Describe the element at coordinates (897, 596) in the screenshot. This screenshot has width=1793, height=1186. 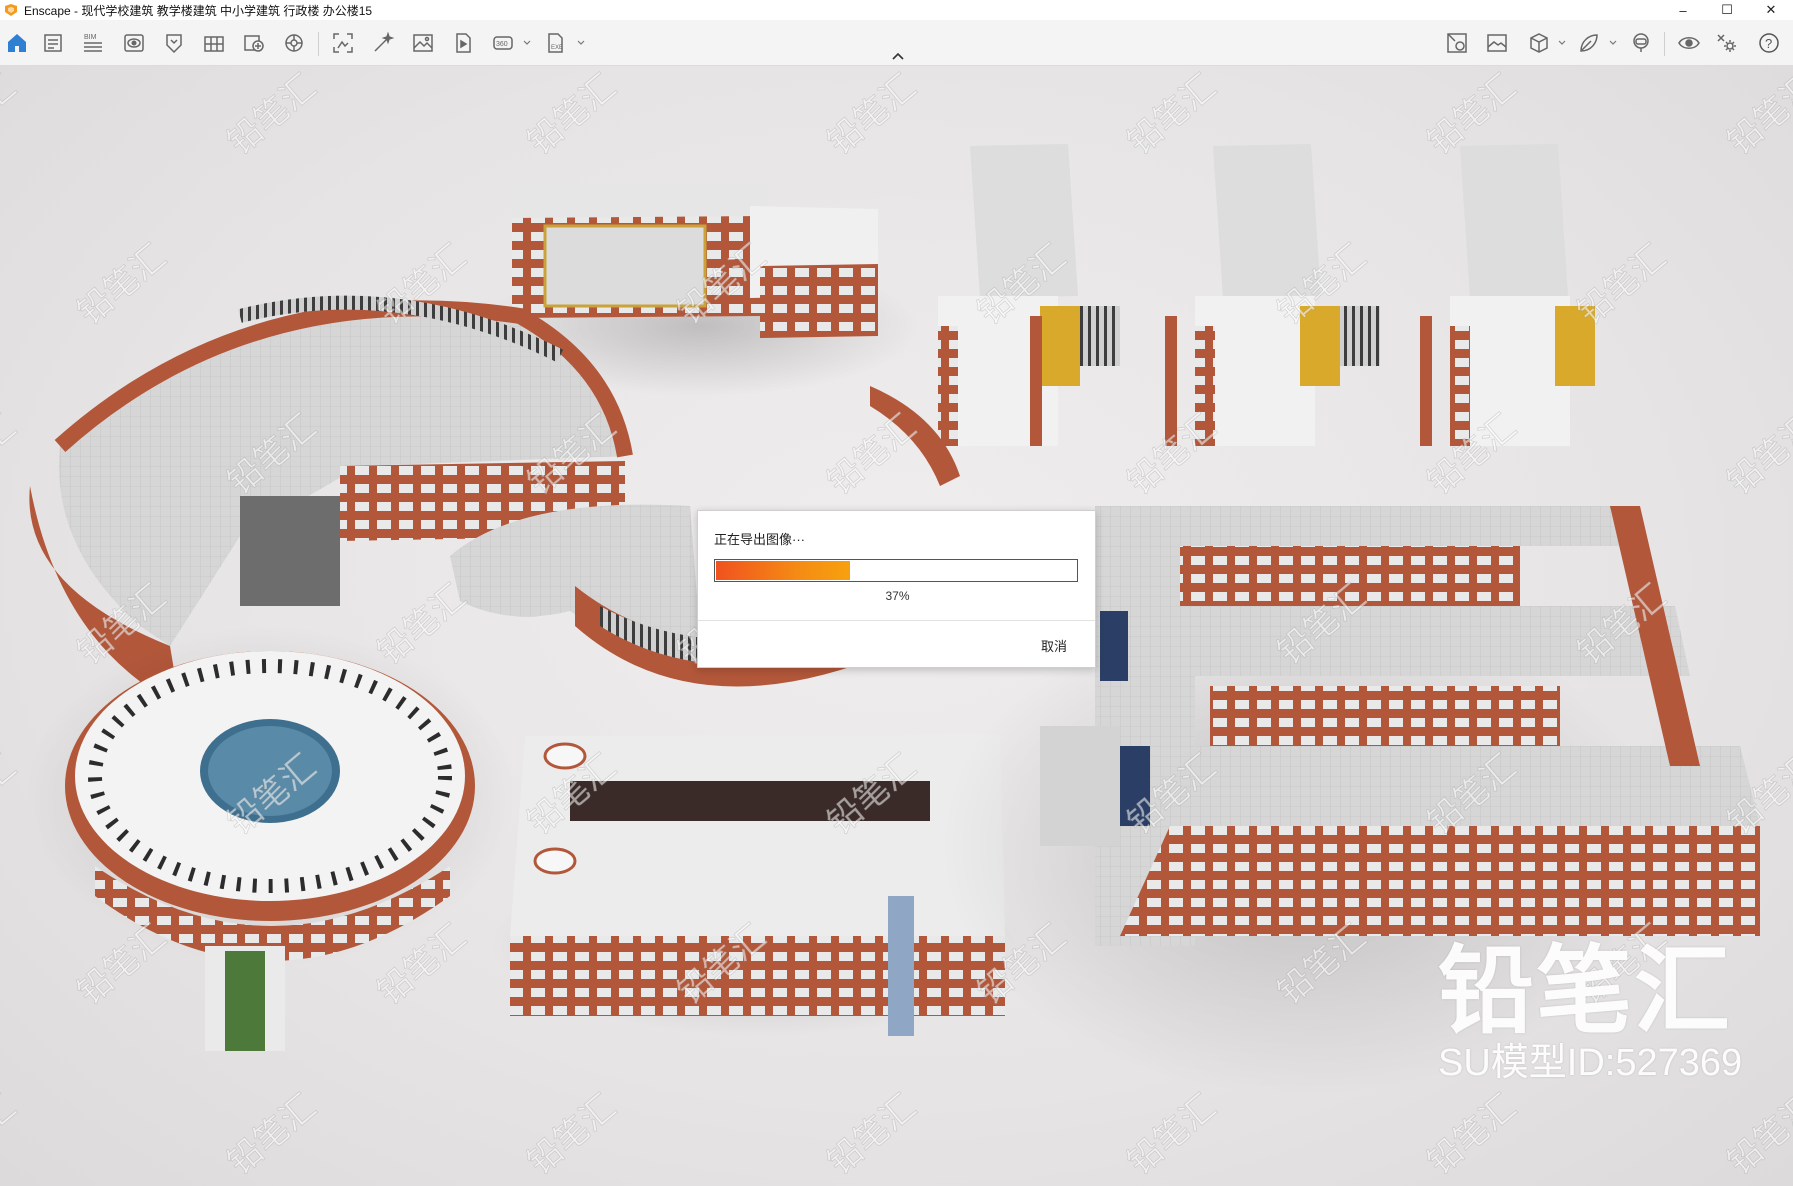
I see `progress-percent: 37%` at that location.